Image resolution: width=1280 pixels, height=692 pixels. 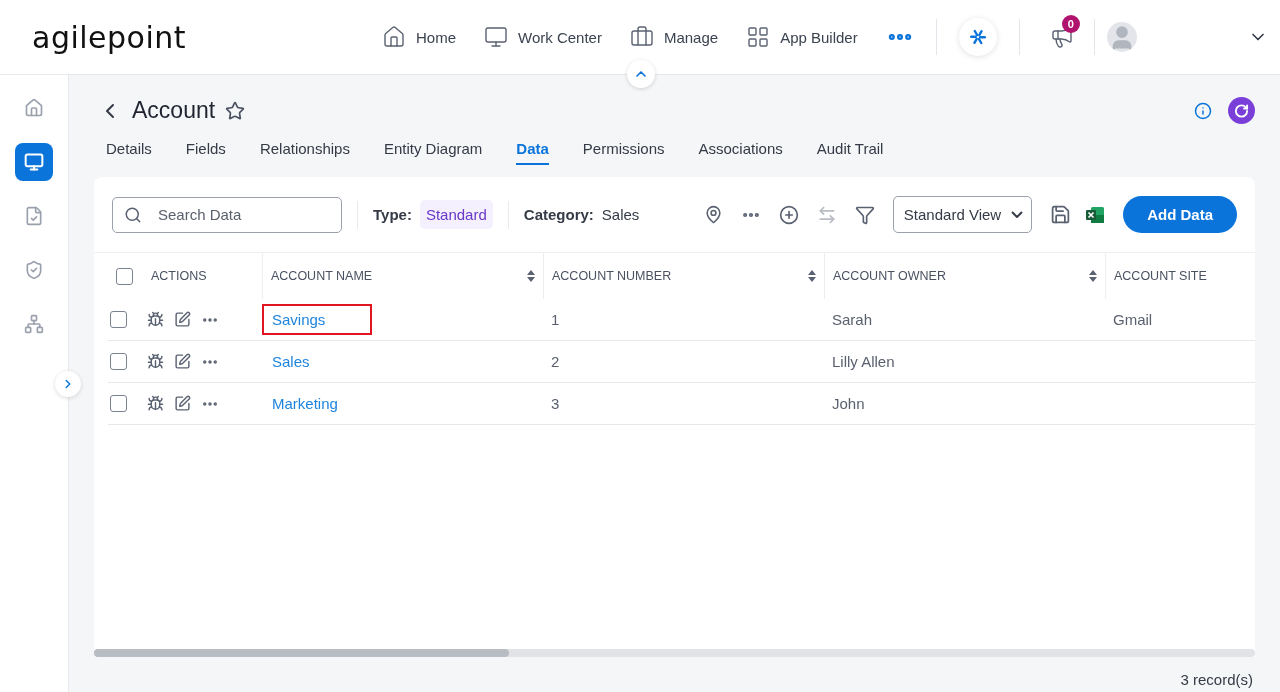 I want to click on type-label: Type:, so click(x=392, y=214).